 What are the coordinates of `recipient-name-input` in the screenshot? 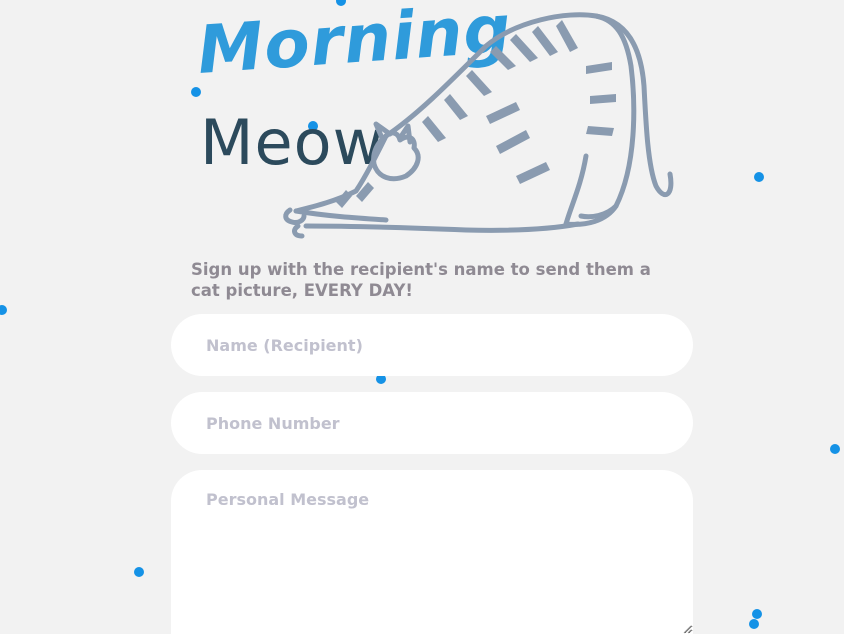 It's located at (432, 345).